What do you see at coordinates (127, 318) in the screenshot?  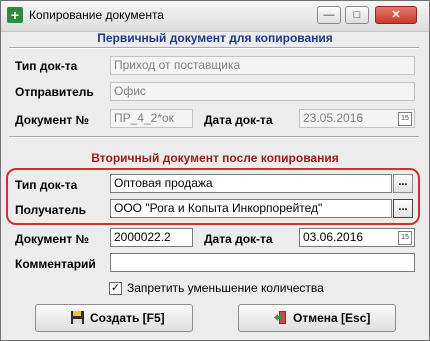 I see `create-button-label: Создать [F5]` at bounding box center [127, 318].